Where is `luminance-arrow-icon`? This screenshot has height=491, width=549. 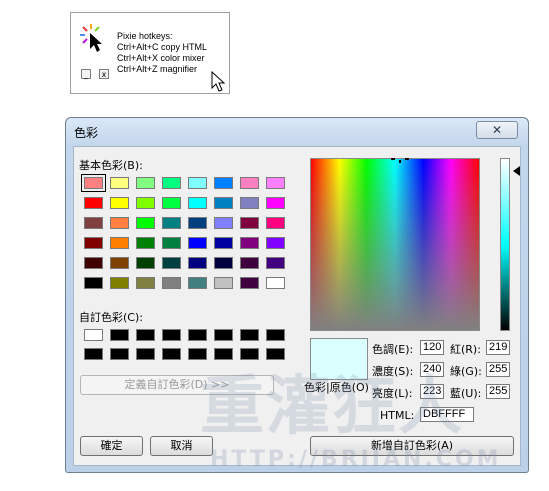 luminance-arrow-icon is located at coordinates (516, 171).